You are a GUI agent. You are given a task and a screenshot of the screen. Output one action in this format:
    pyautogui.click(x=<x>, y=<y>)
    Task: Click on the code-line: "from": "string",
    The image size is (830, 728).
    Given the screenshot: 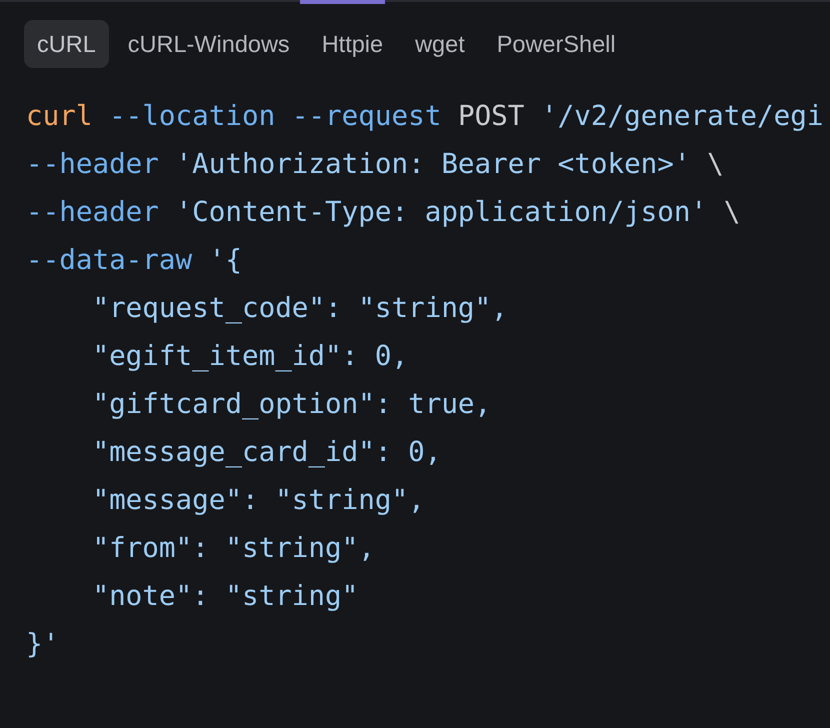 What is the action you would take?
    pyautogui.click(x=233, y=548)
    